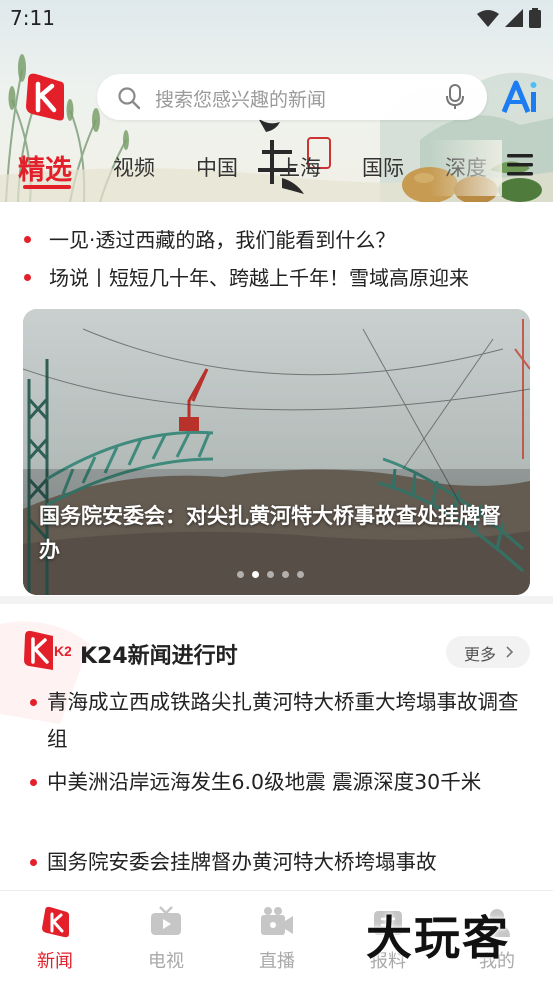  I want to click on k24-news-item: 国务院安委会挂牌督办黄河特大桥垮塌事故, so click(275, 862).